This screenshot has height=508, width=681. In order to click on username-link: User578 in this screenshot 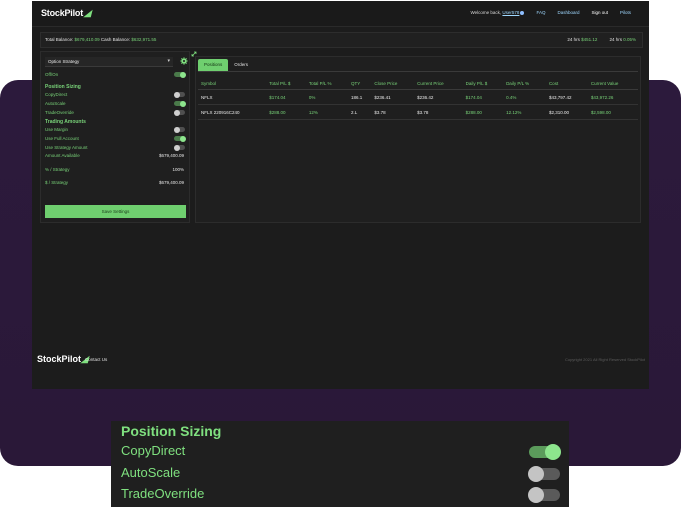, I will do `click(510, 12)`.